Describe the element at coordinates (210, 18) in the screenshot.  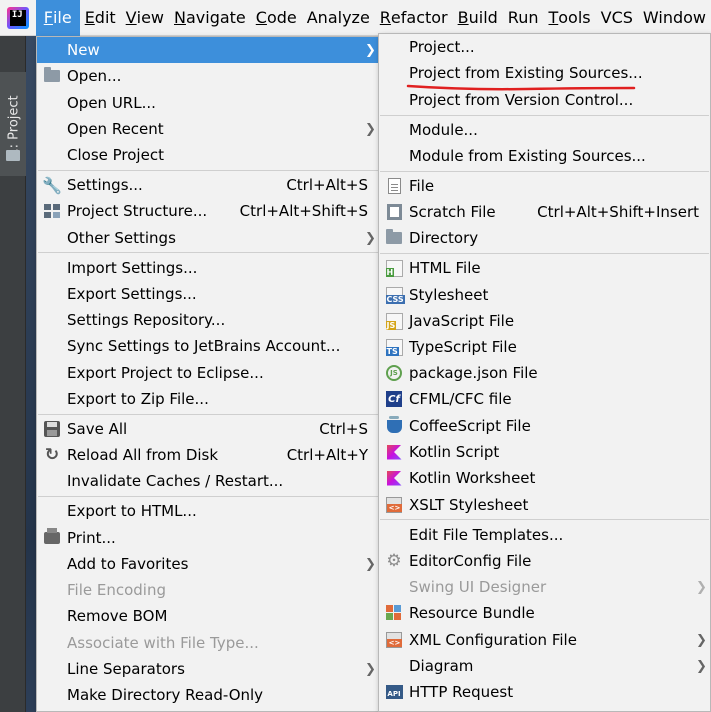
I see `menu-navigate: Navigate` at that location.